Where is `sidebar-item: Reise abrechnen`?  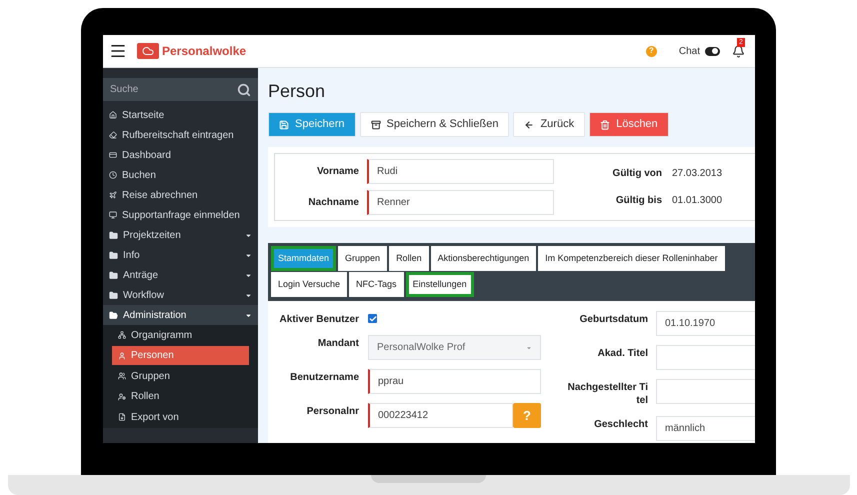 sidebar-item: Reise abrechnen is located at coordinates (180, 195).